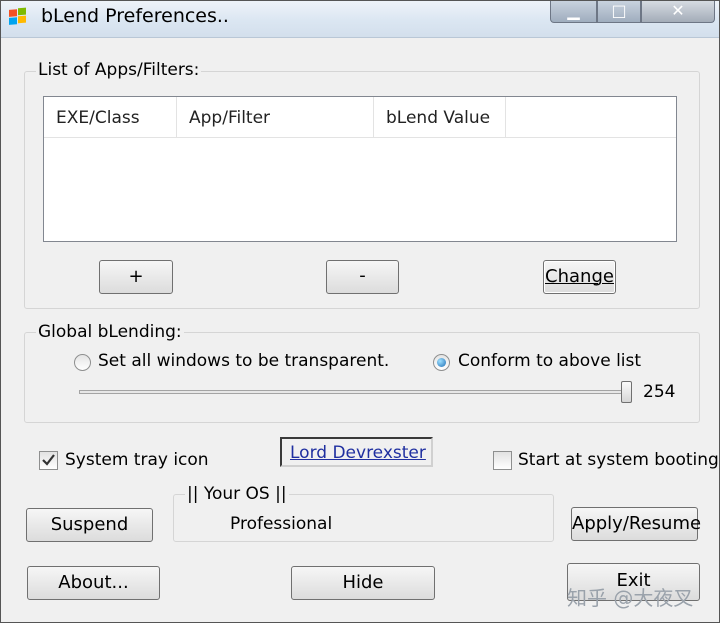 Image resolution: width=720 pixels, height=623 pixels. Describe the element at coordinates (362, 277) in the screenshot. I see `remove-button: -` at that location.